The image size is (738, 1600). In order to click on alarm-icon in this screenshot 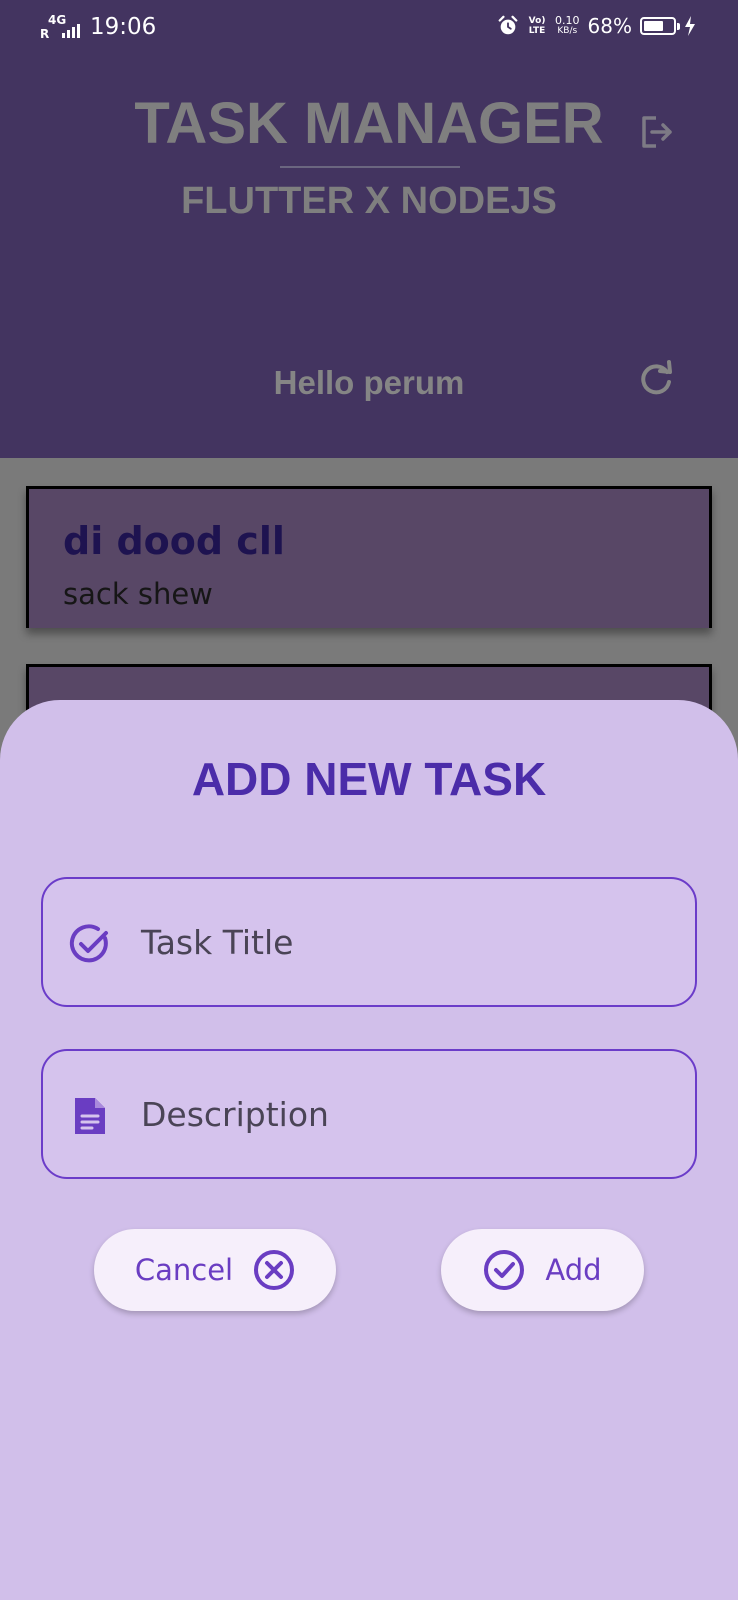, I will do `click(508, 25)`.